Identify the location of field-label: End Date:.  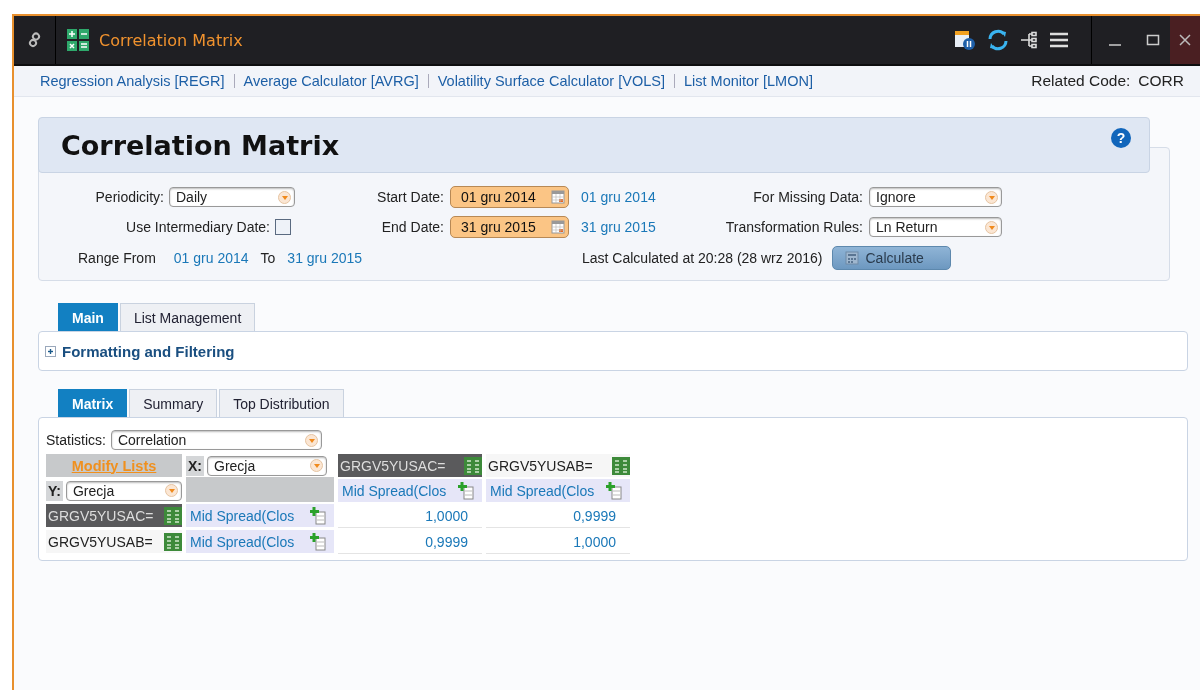
(412, 227).